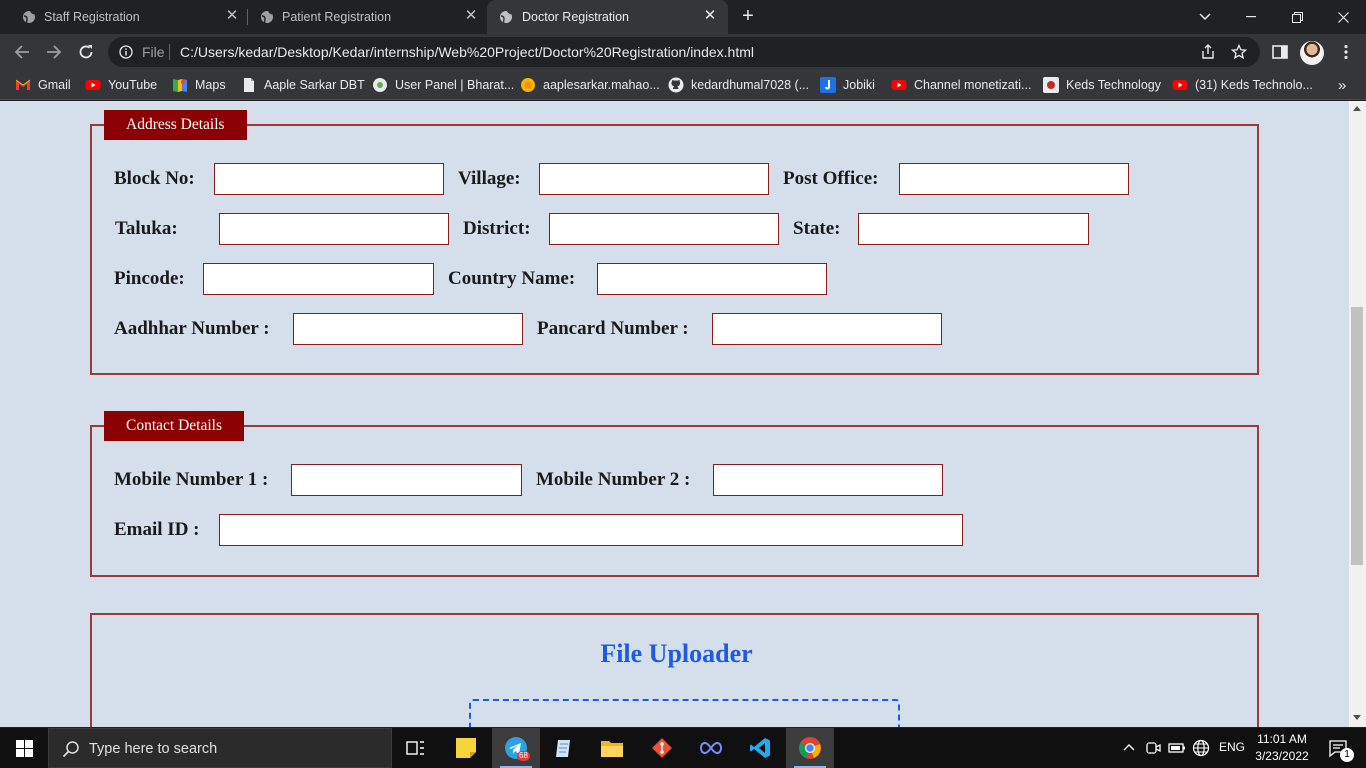 The width and height of the screenshot is (1366, 768). Describe the element at coordinates (92, 17) in the screenshot. I see `tab-title: Staff Registration` at that location.